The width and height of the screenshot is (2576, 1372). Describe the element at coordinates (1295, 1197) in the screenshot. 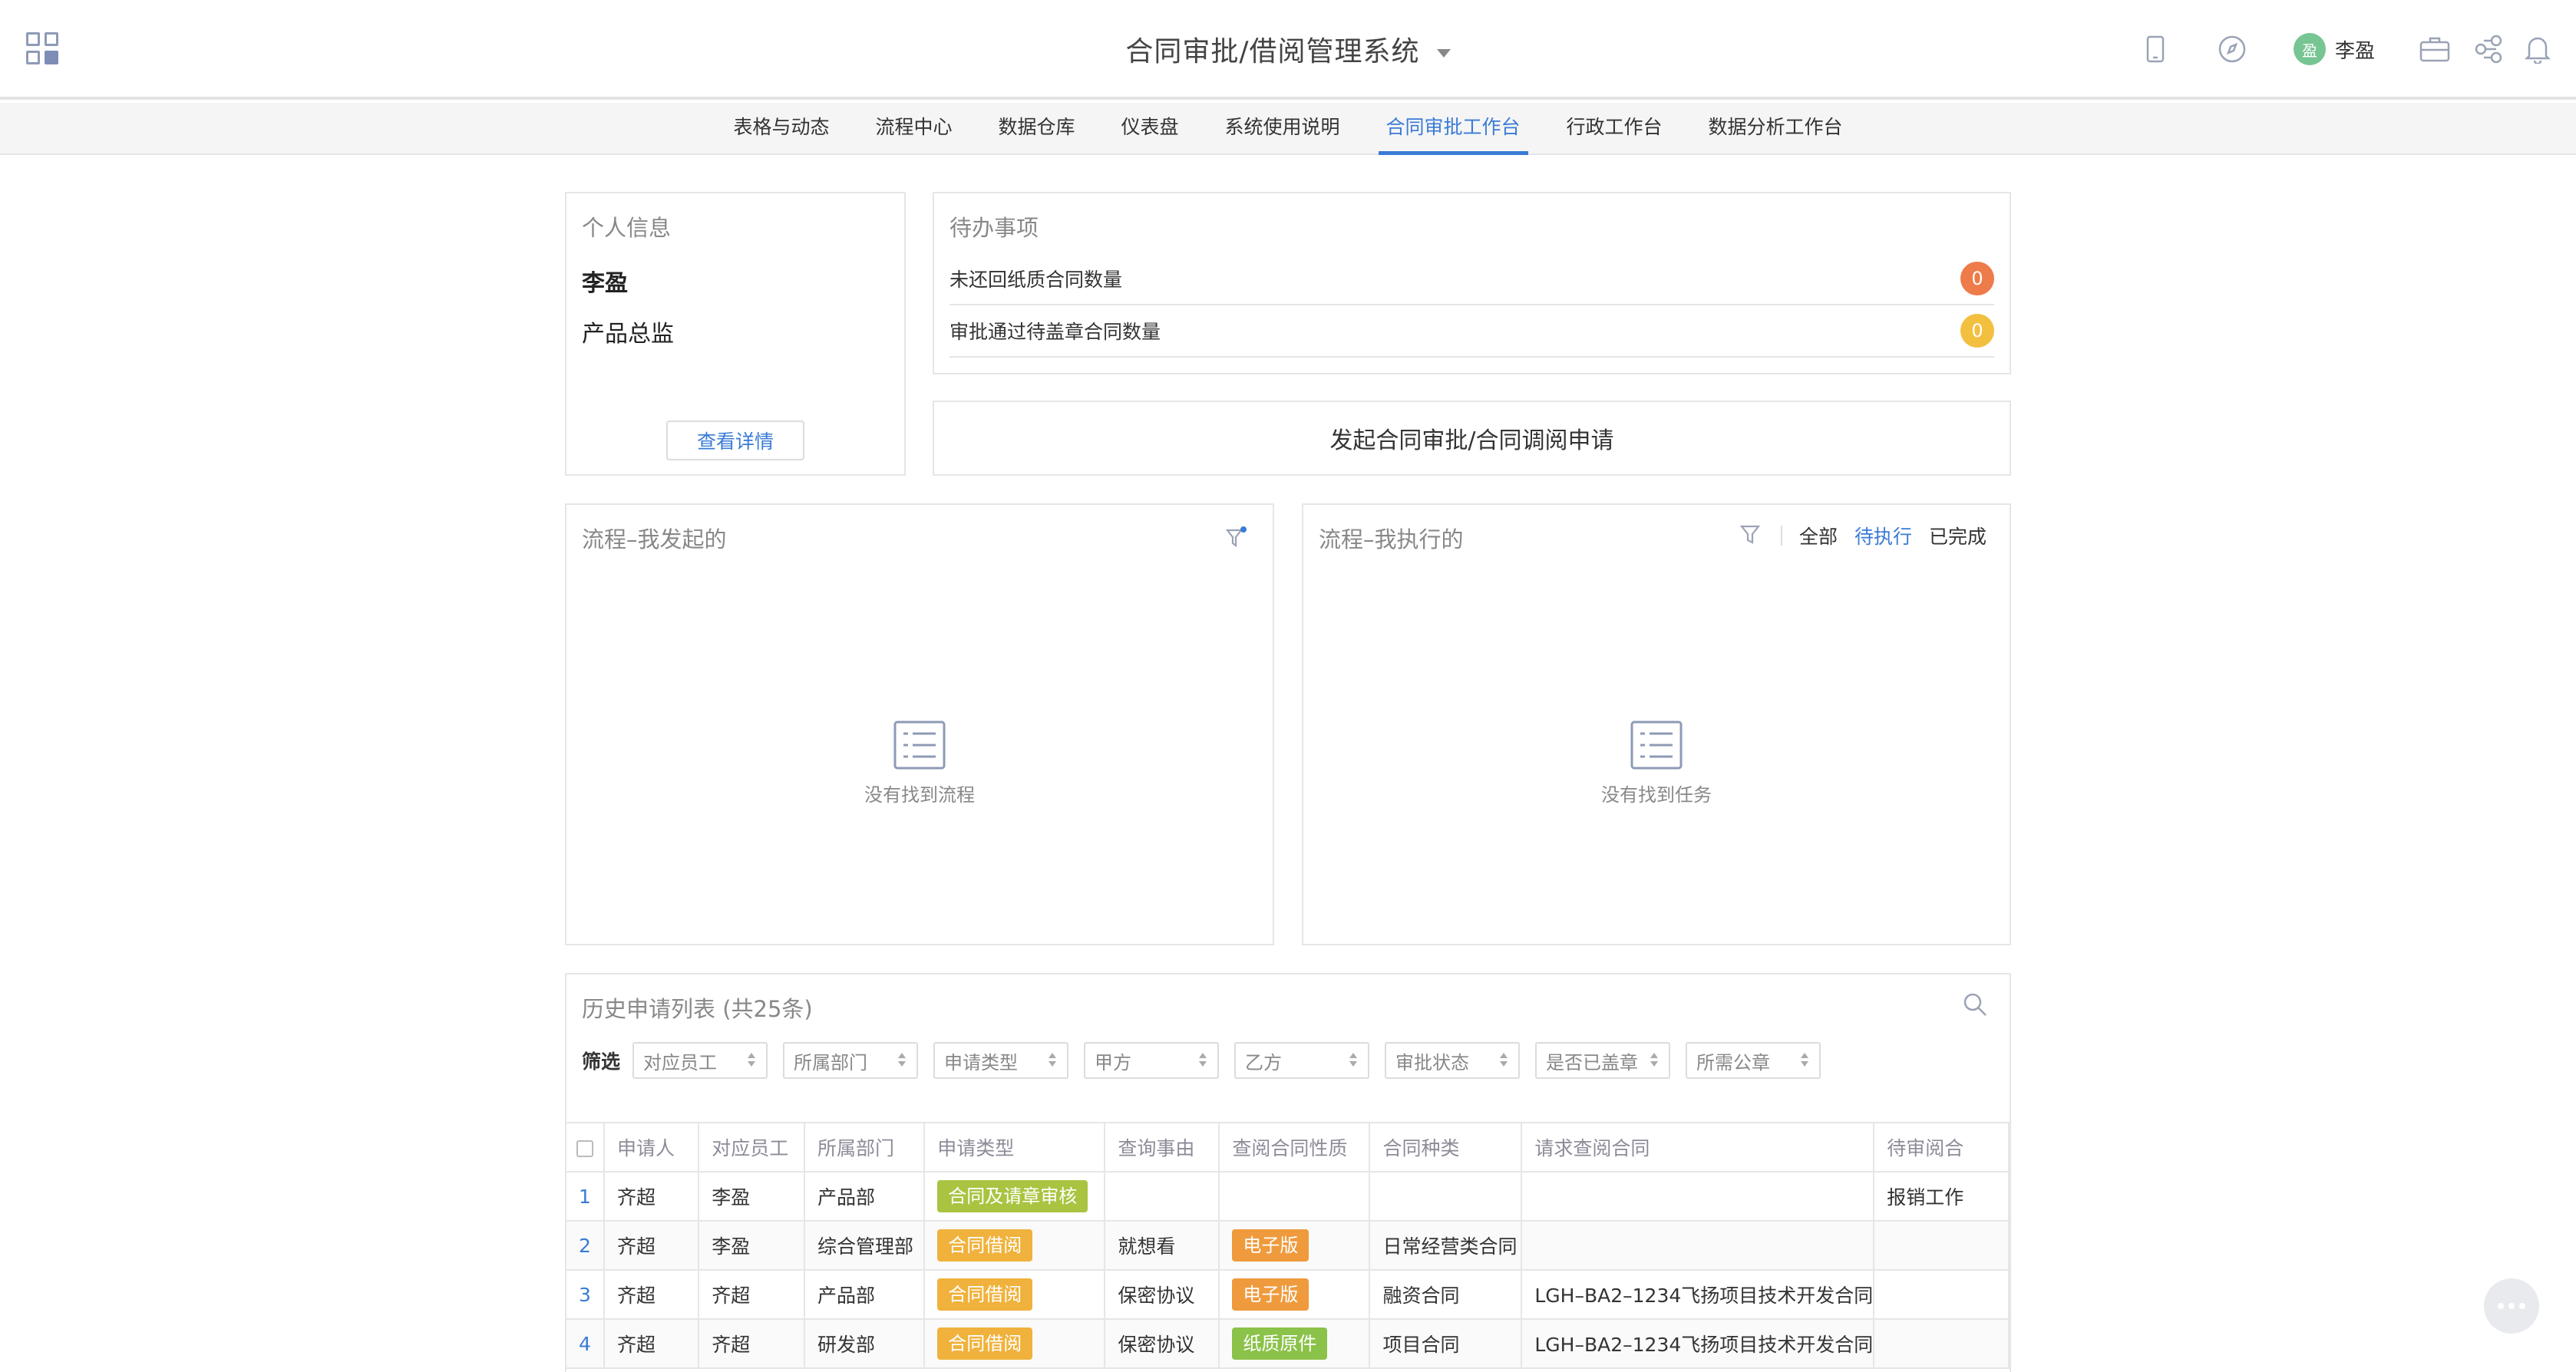

I see `contract-nature-cell` at that location.